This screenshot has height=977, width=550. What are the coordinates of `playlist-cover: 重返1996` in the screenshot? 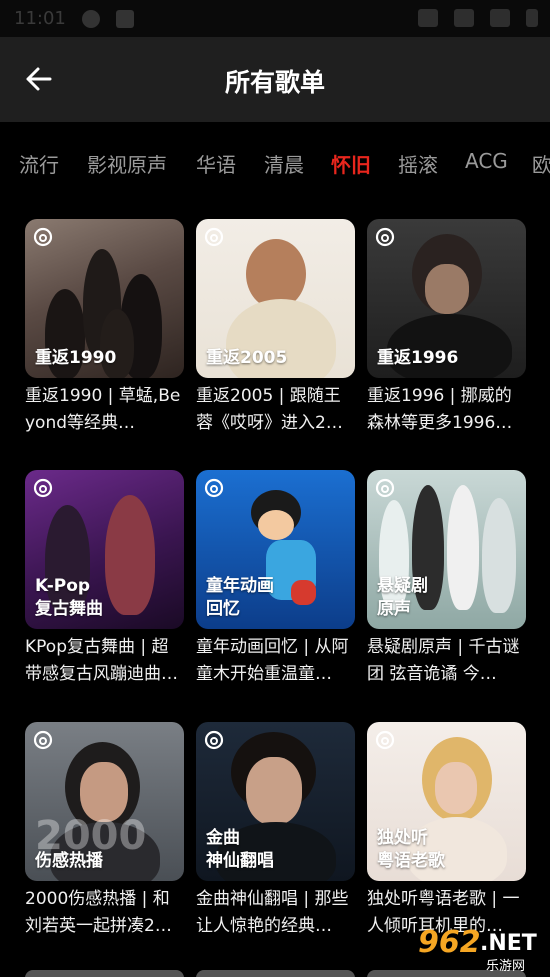 It's located at (446, 298).